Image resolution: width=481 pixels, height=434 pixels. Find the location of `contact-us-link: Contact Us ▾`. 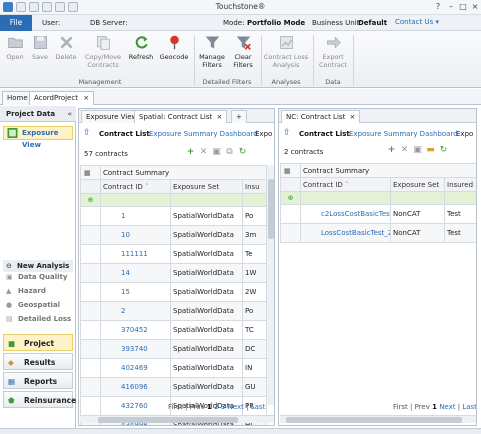

contact-us-link: Contact Us ▾ is located at coordinates (417, 22).